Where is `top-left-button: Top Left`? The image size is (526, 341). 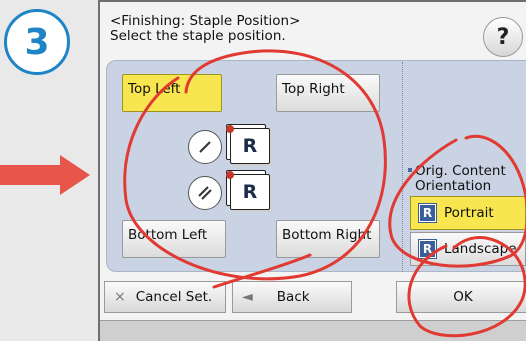
top-left-button: Top Left is located at coordinates (172, 93).